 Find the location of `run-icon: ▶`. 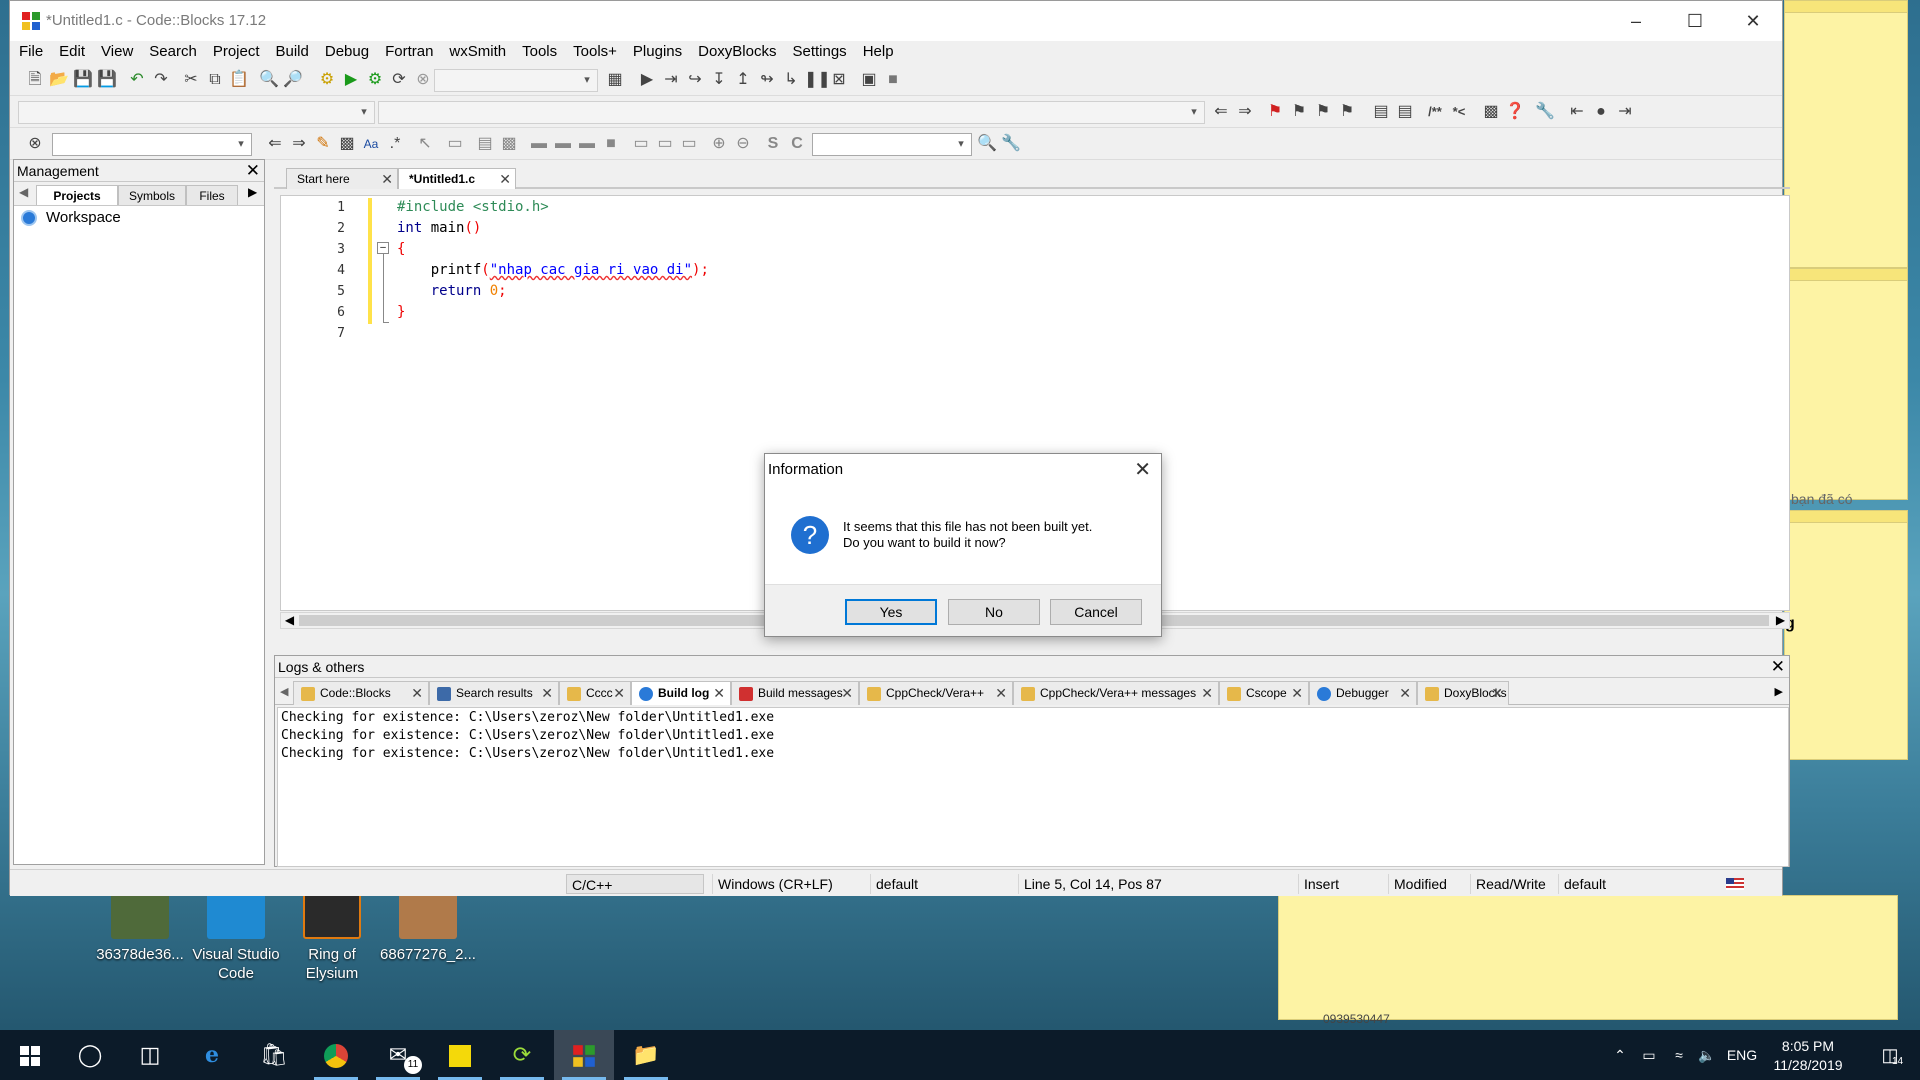

run-icon: ▶ is located at coordinates (351, 80).